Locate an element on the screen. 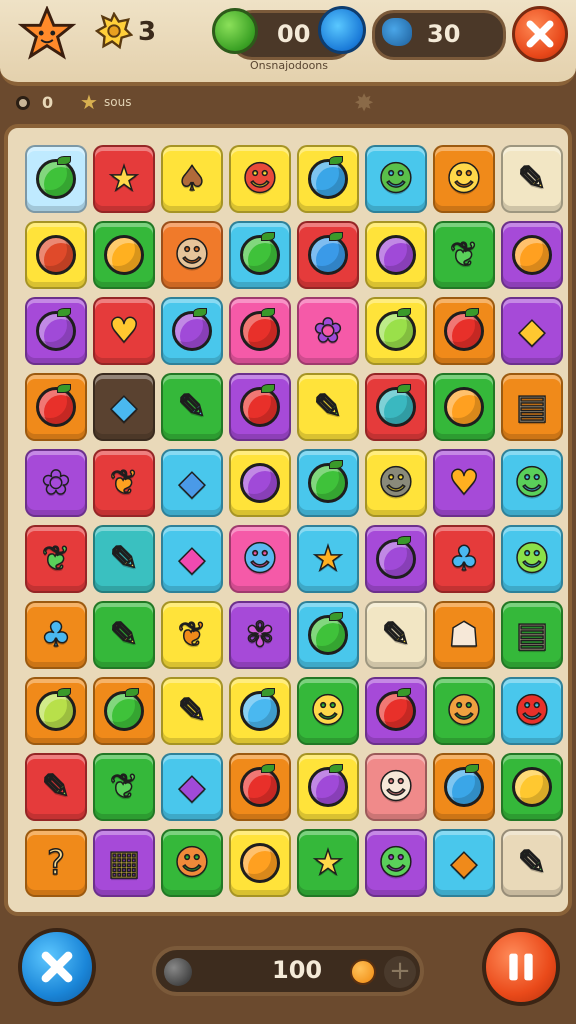 Image resolution: width=576 pixels, height=1024 pixels. close-button is located at coordinates (540, 34).